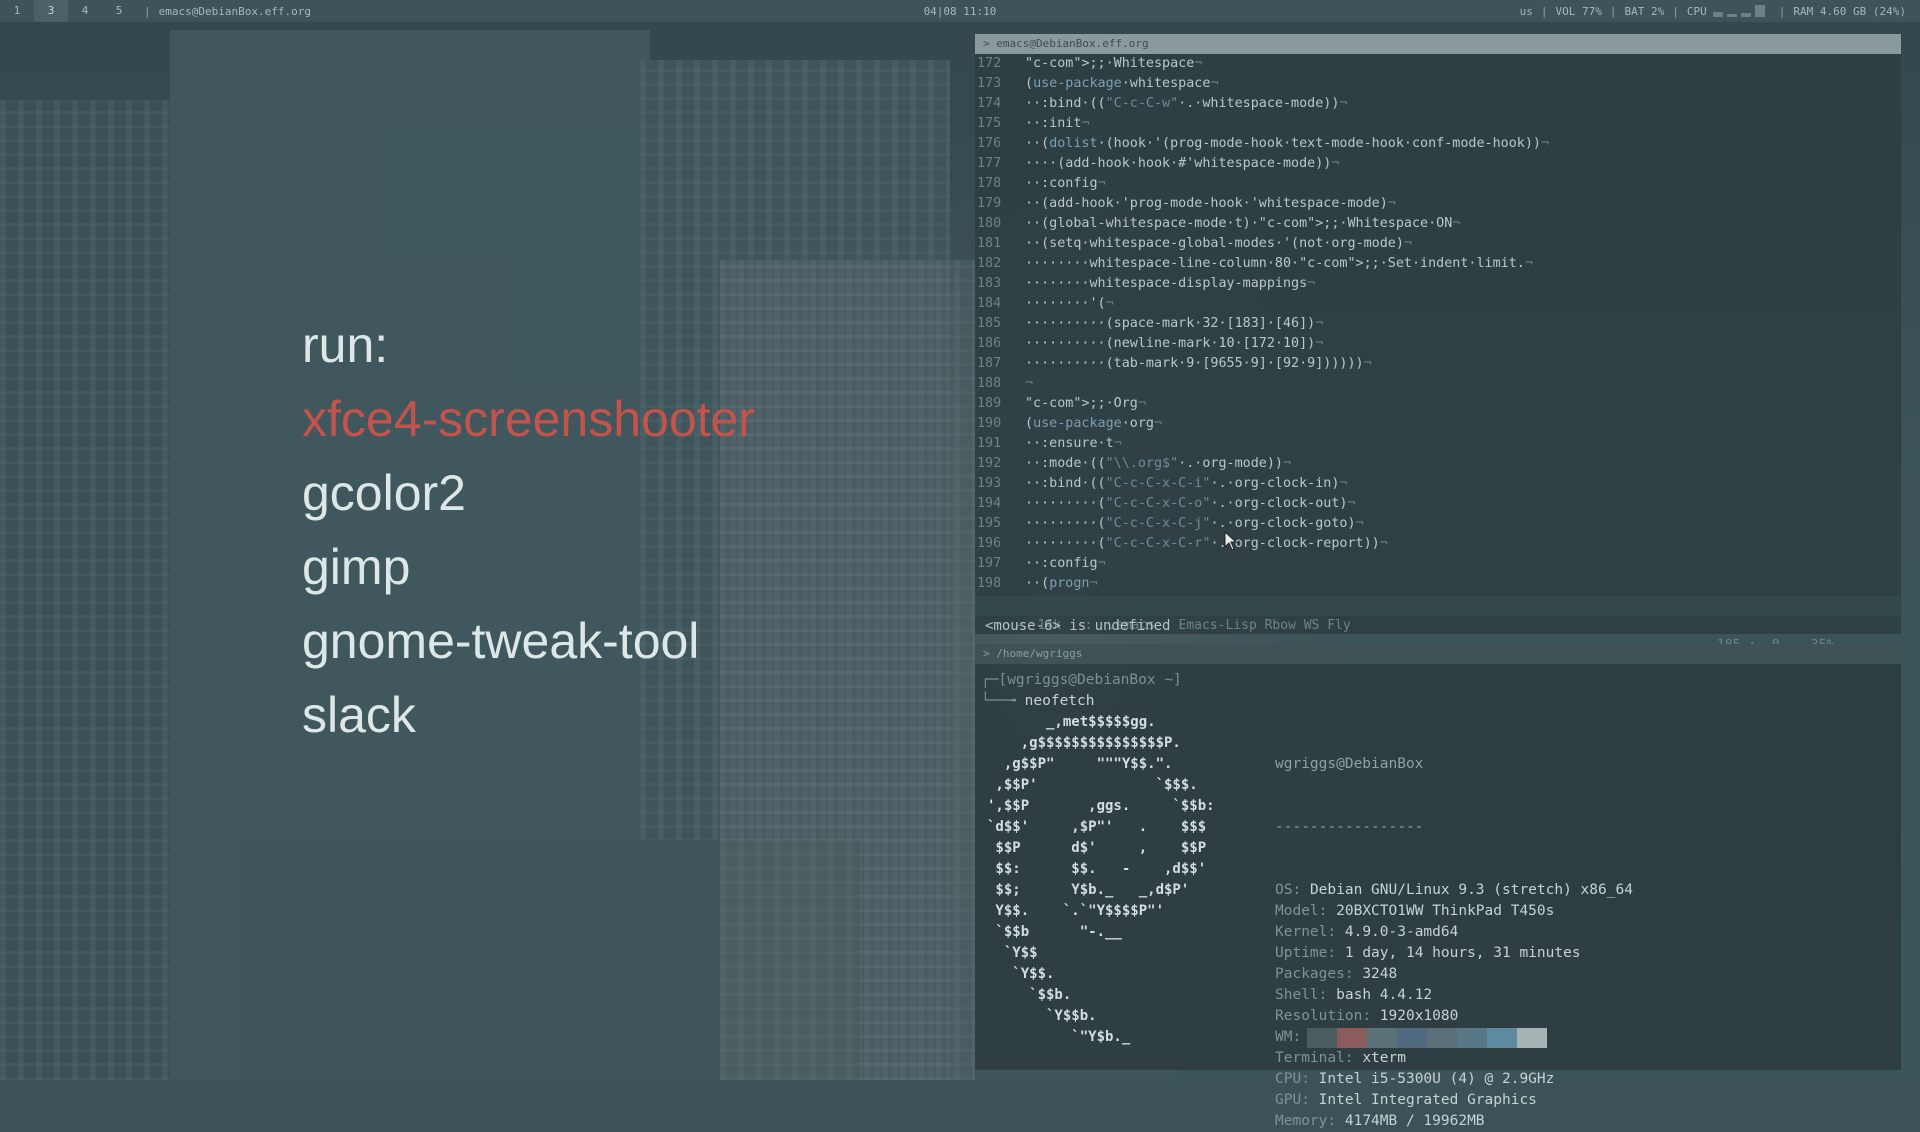 This screenshot has height=1132, width=1920. What do you see at coordinates (989, 263) in the screenshot?
I see `line-number: 182` at bounding box center [989, 263].